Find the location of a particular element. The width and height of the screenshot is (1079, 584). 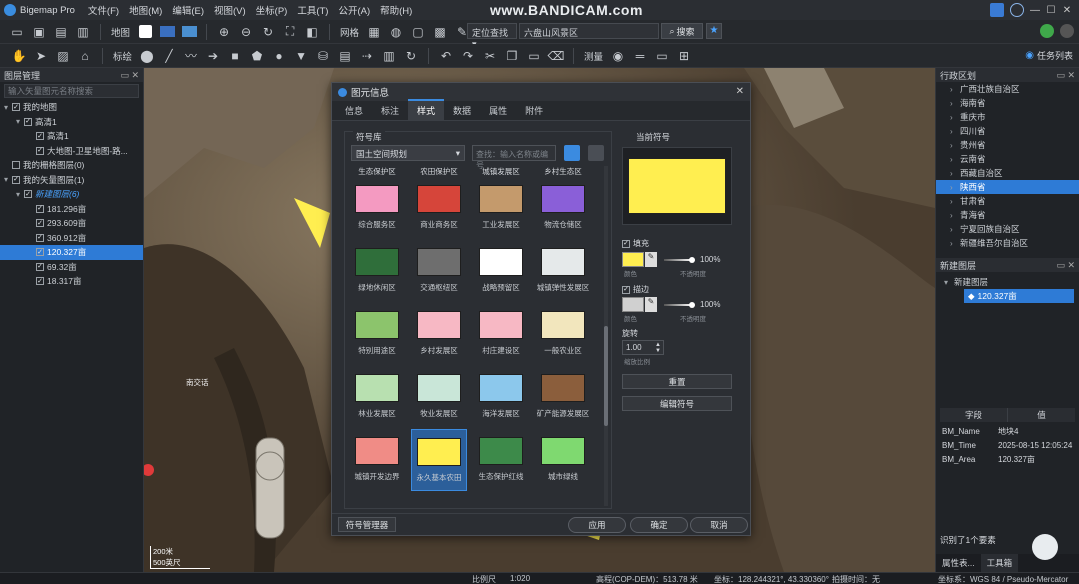

region-item: › 新疆维吾尔自治区 is located at coordinates (1007, 243).